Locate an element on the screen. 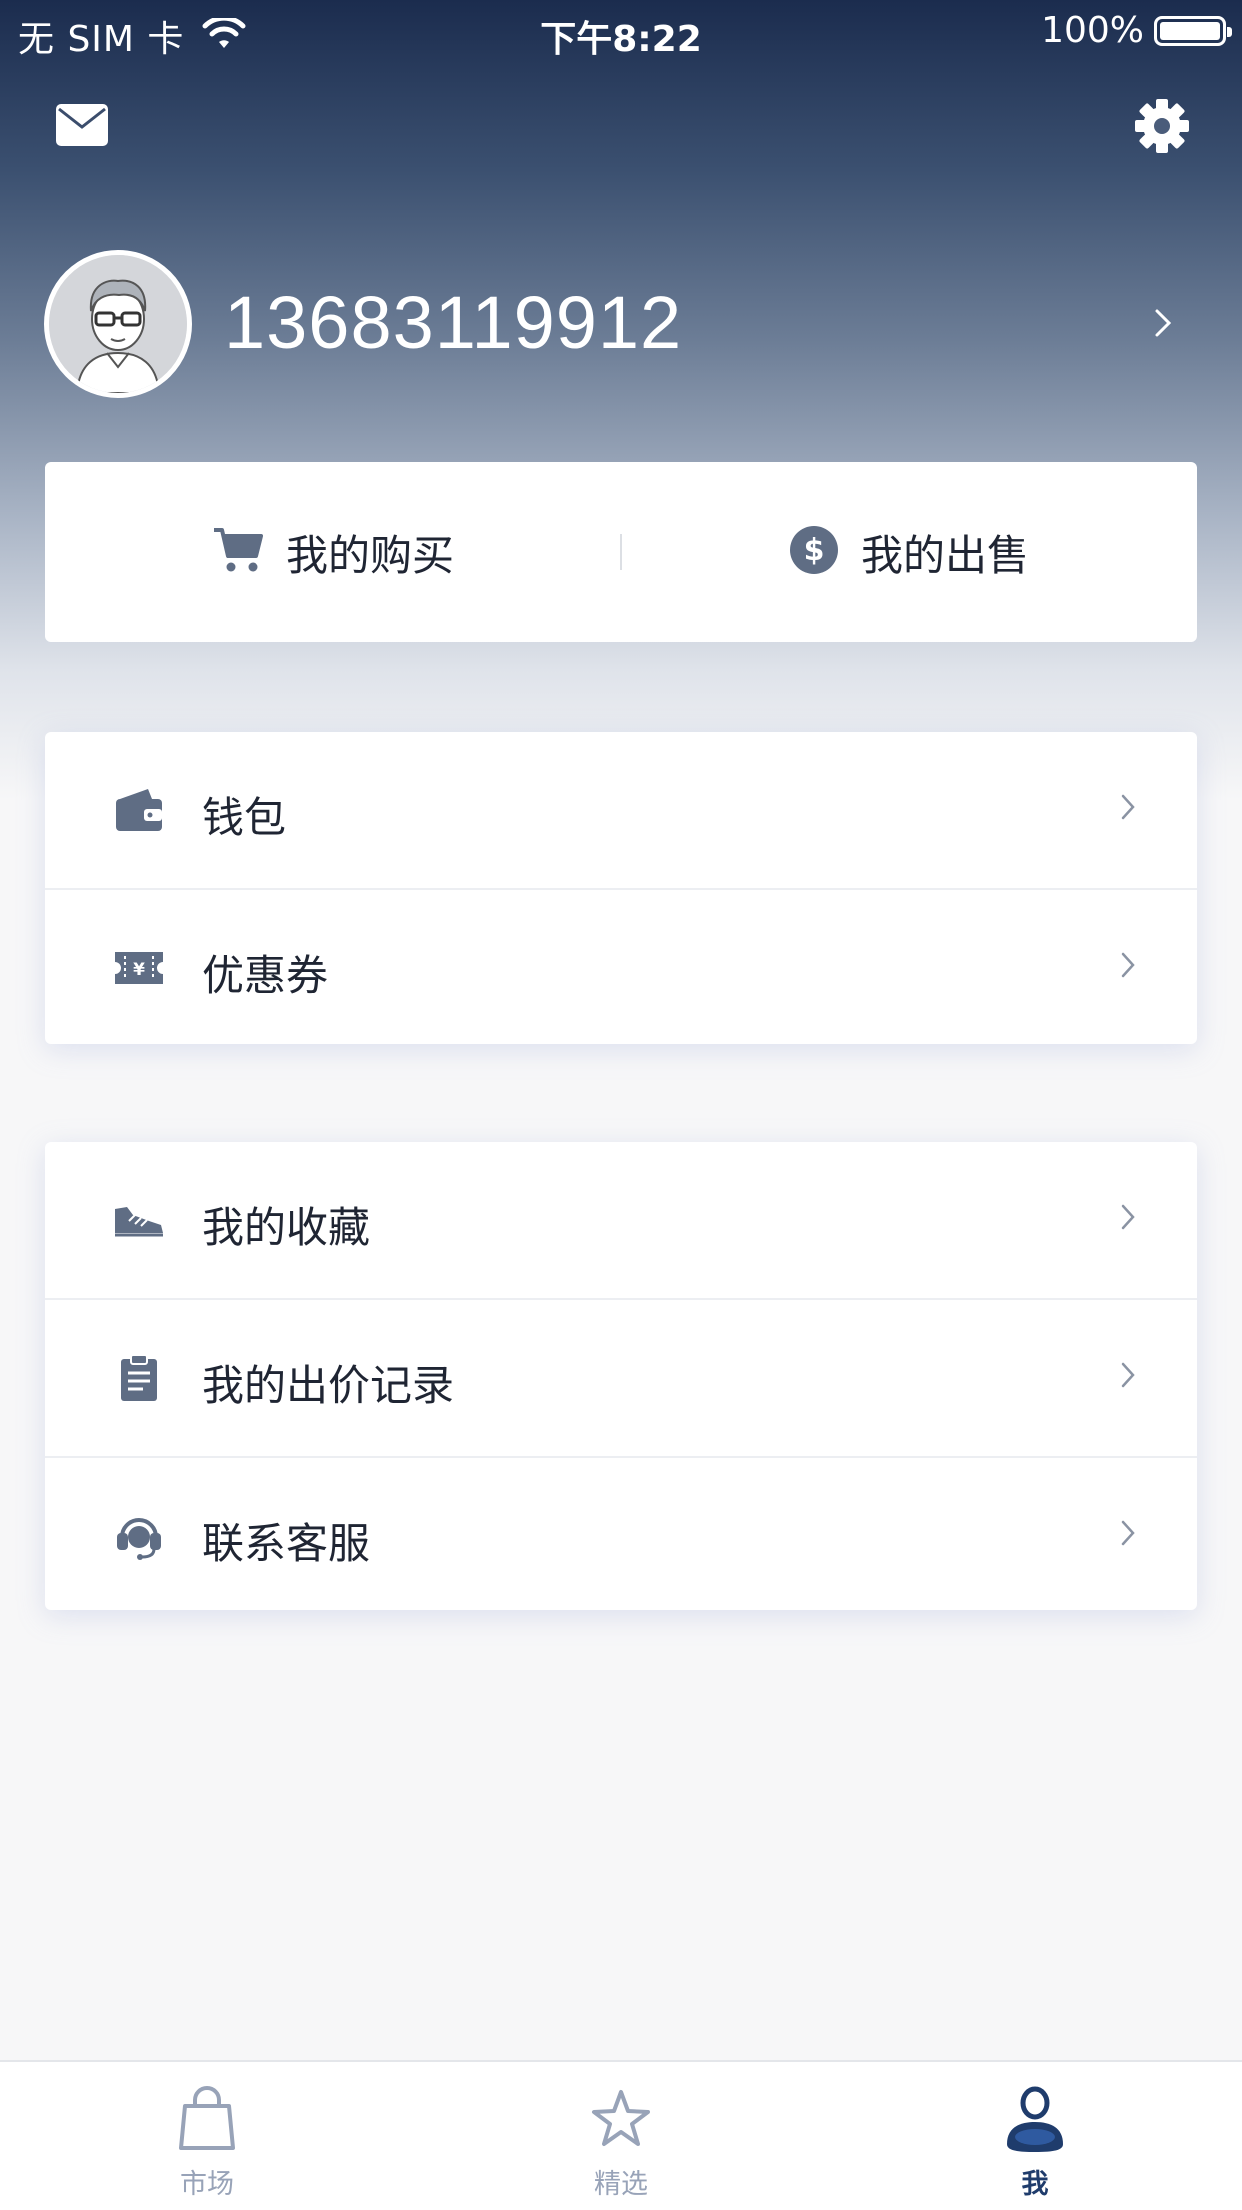 The height and width of the screenshot is (2210, 1242). menu-item-label: 我的收藏 is located at coordinates (286, 1227).